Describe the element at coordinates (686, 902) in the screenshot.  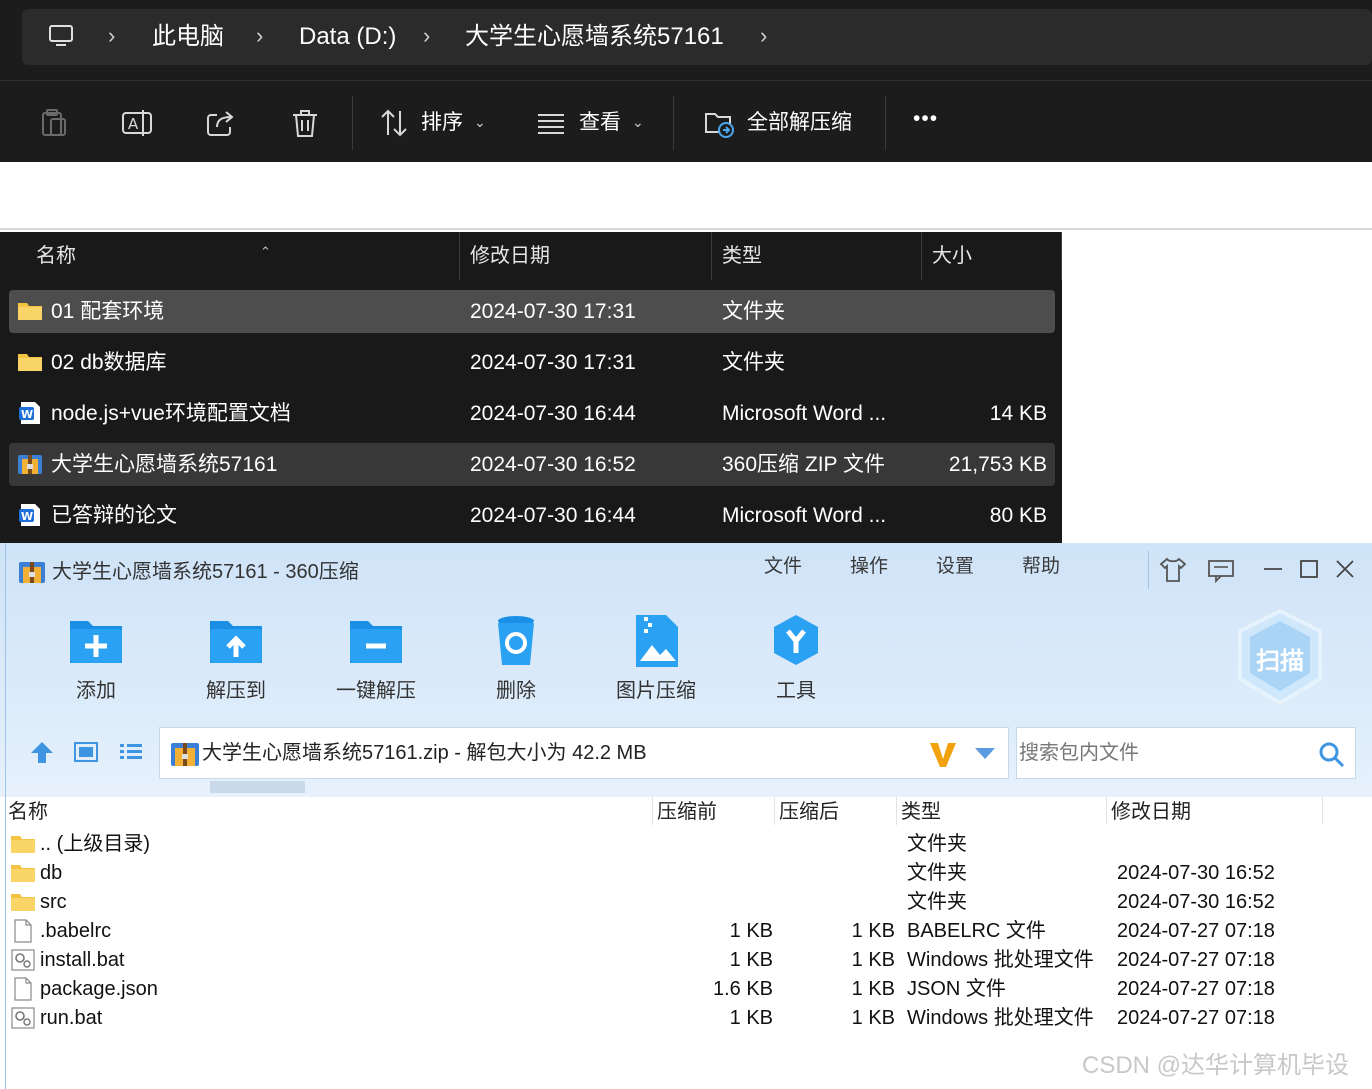
I see `zip-entry-row: src 文件夹 2024-07-30 16:52` at that location.